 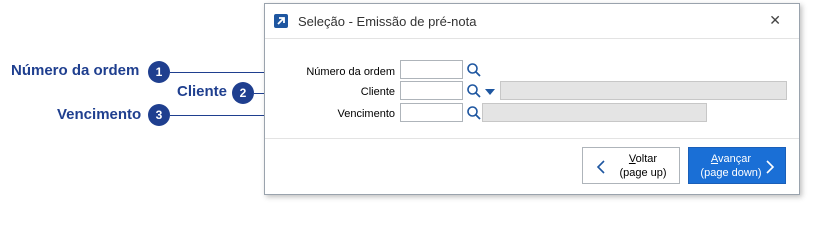 I want to click on back-button: Voltar (page up), so click(x=631, y=165).